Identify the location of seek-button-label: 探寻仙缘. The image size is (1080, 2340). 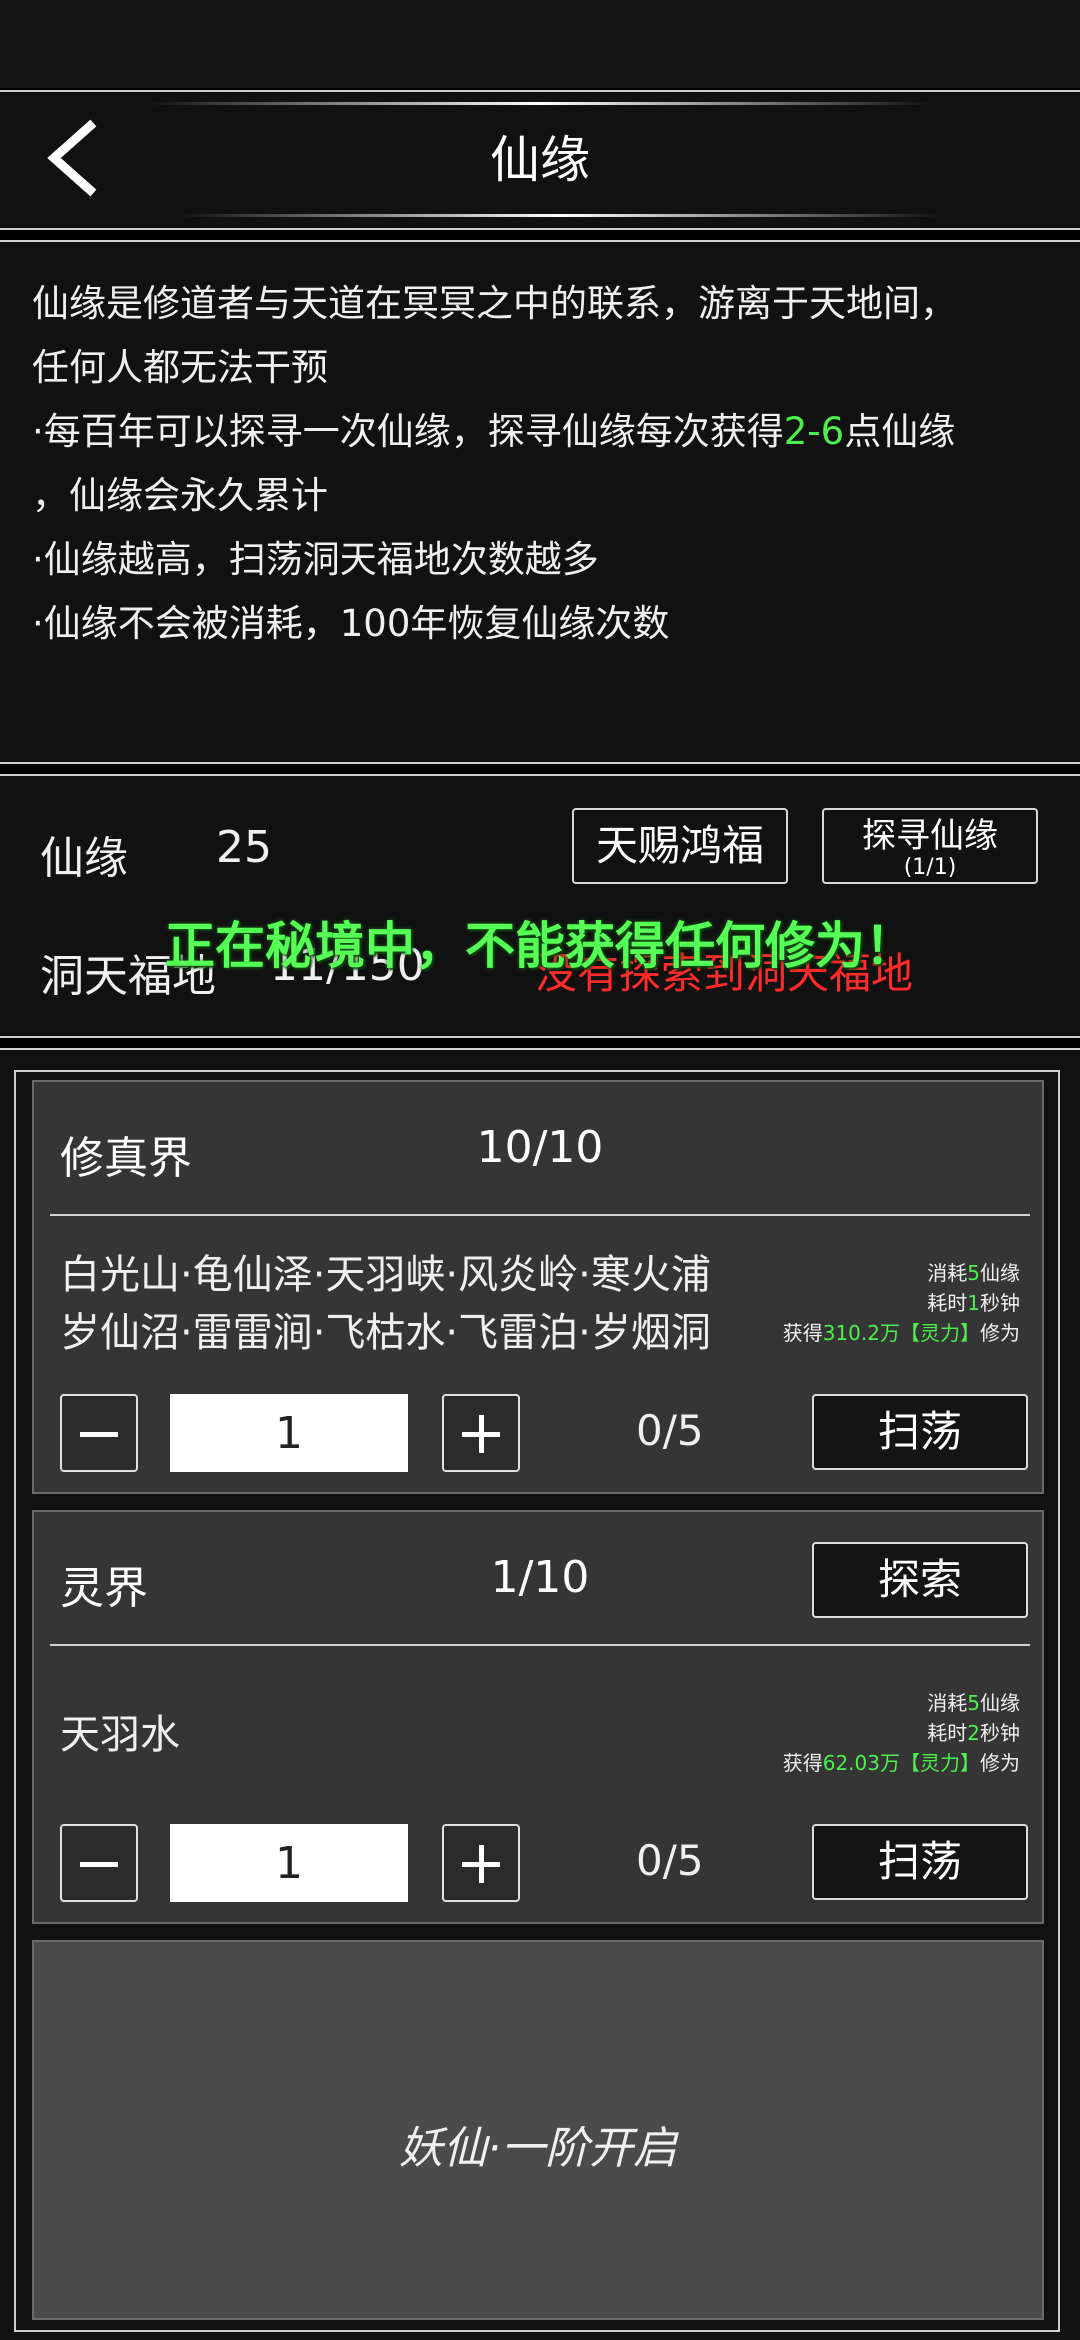
(930, 836).